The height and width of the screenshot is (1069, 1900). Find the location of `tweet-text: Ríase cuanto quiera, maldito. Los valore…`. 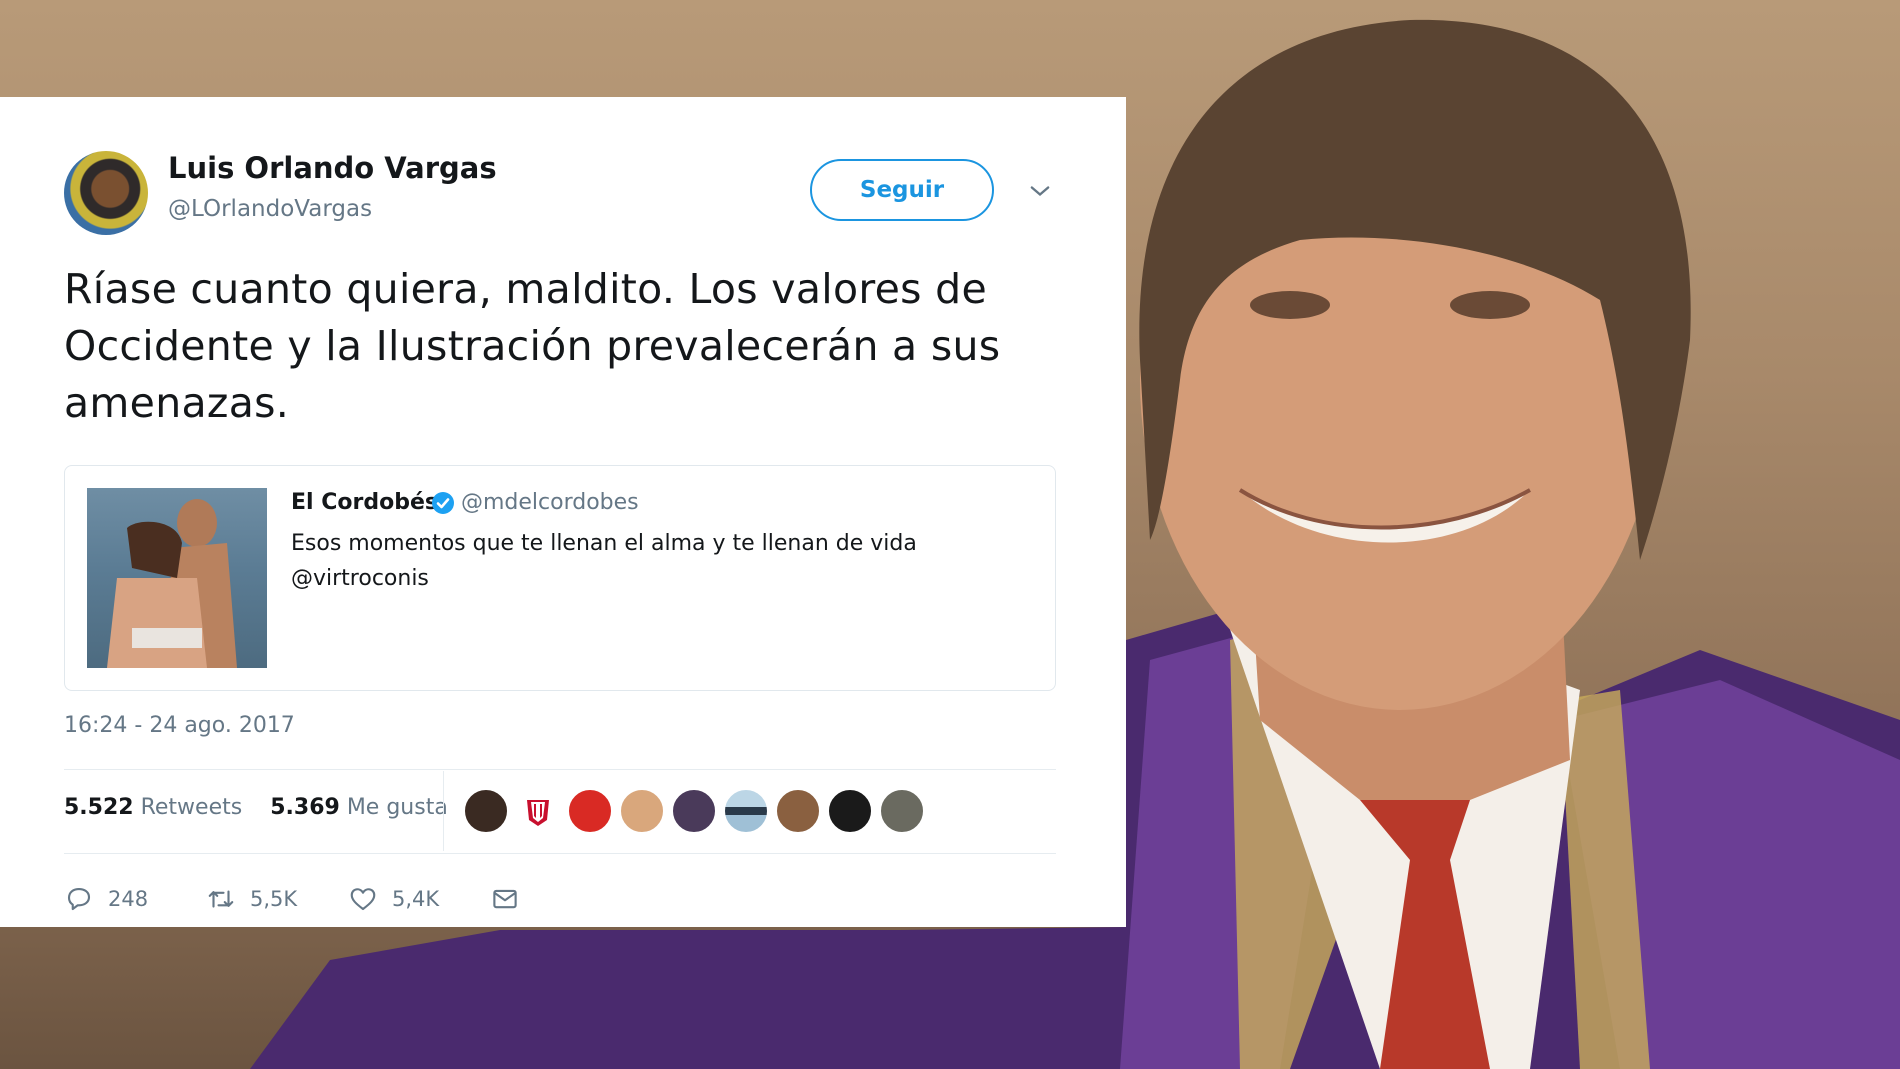

tweet-text: Ríase cuanto quiera, maldito. Los valore… is located at coordinates (532, 346).